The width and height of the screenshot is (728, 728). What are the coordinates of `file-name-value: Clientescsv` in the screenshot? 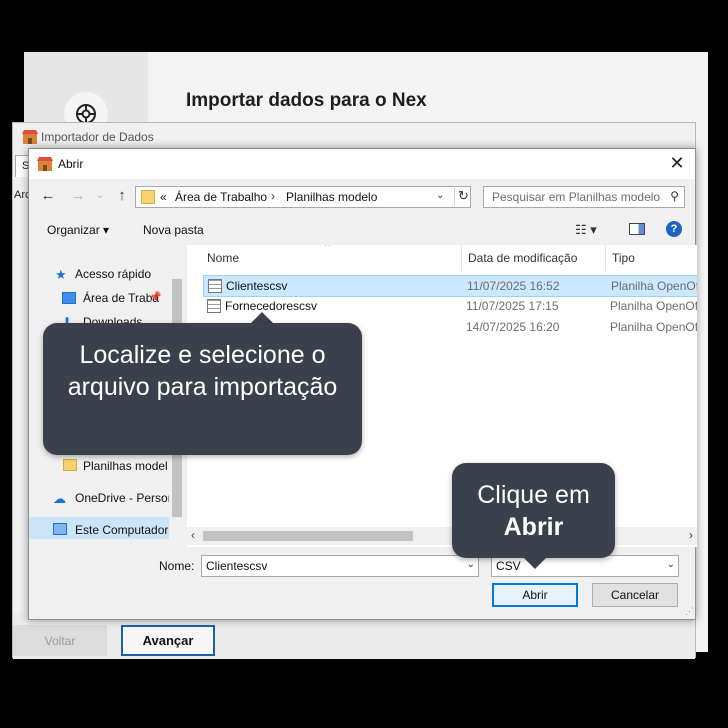 It's located at (237, 566).